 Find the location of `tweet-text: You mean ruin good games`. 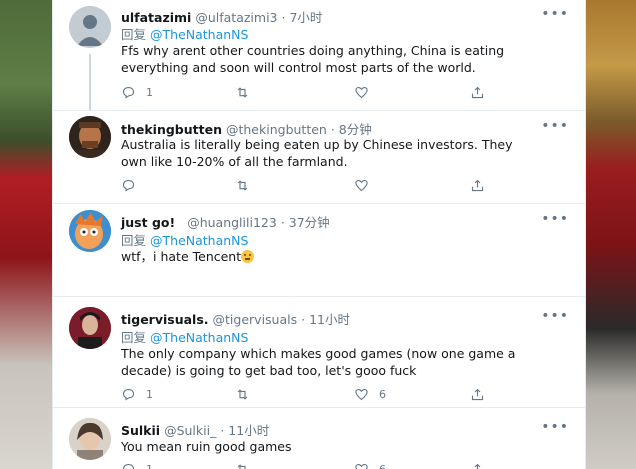

tweet-text: You mean ruin good games is located at coordinates (206, 446).